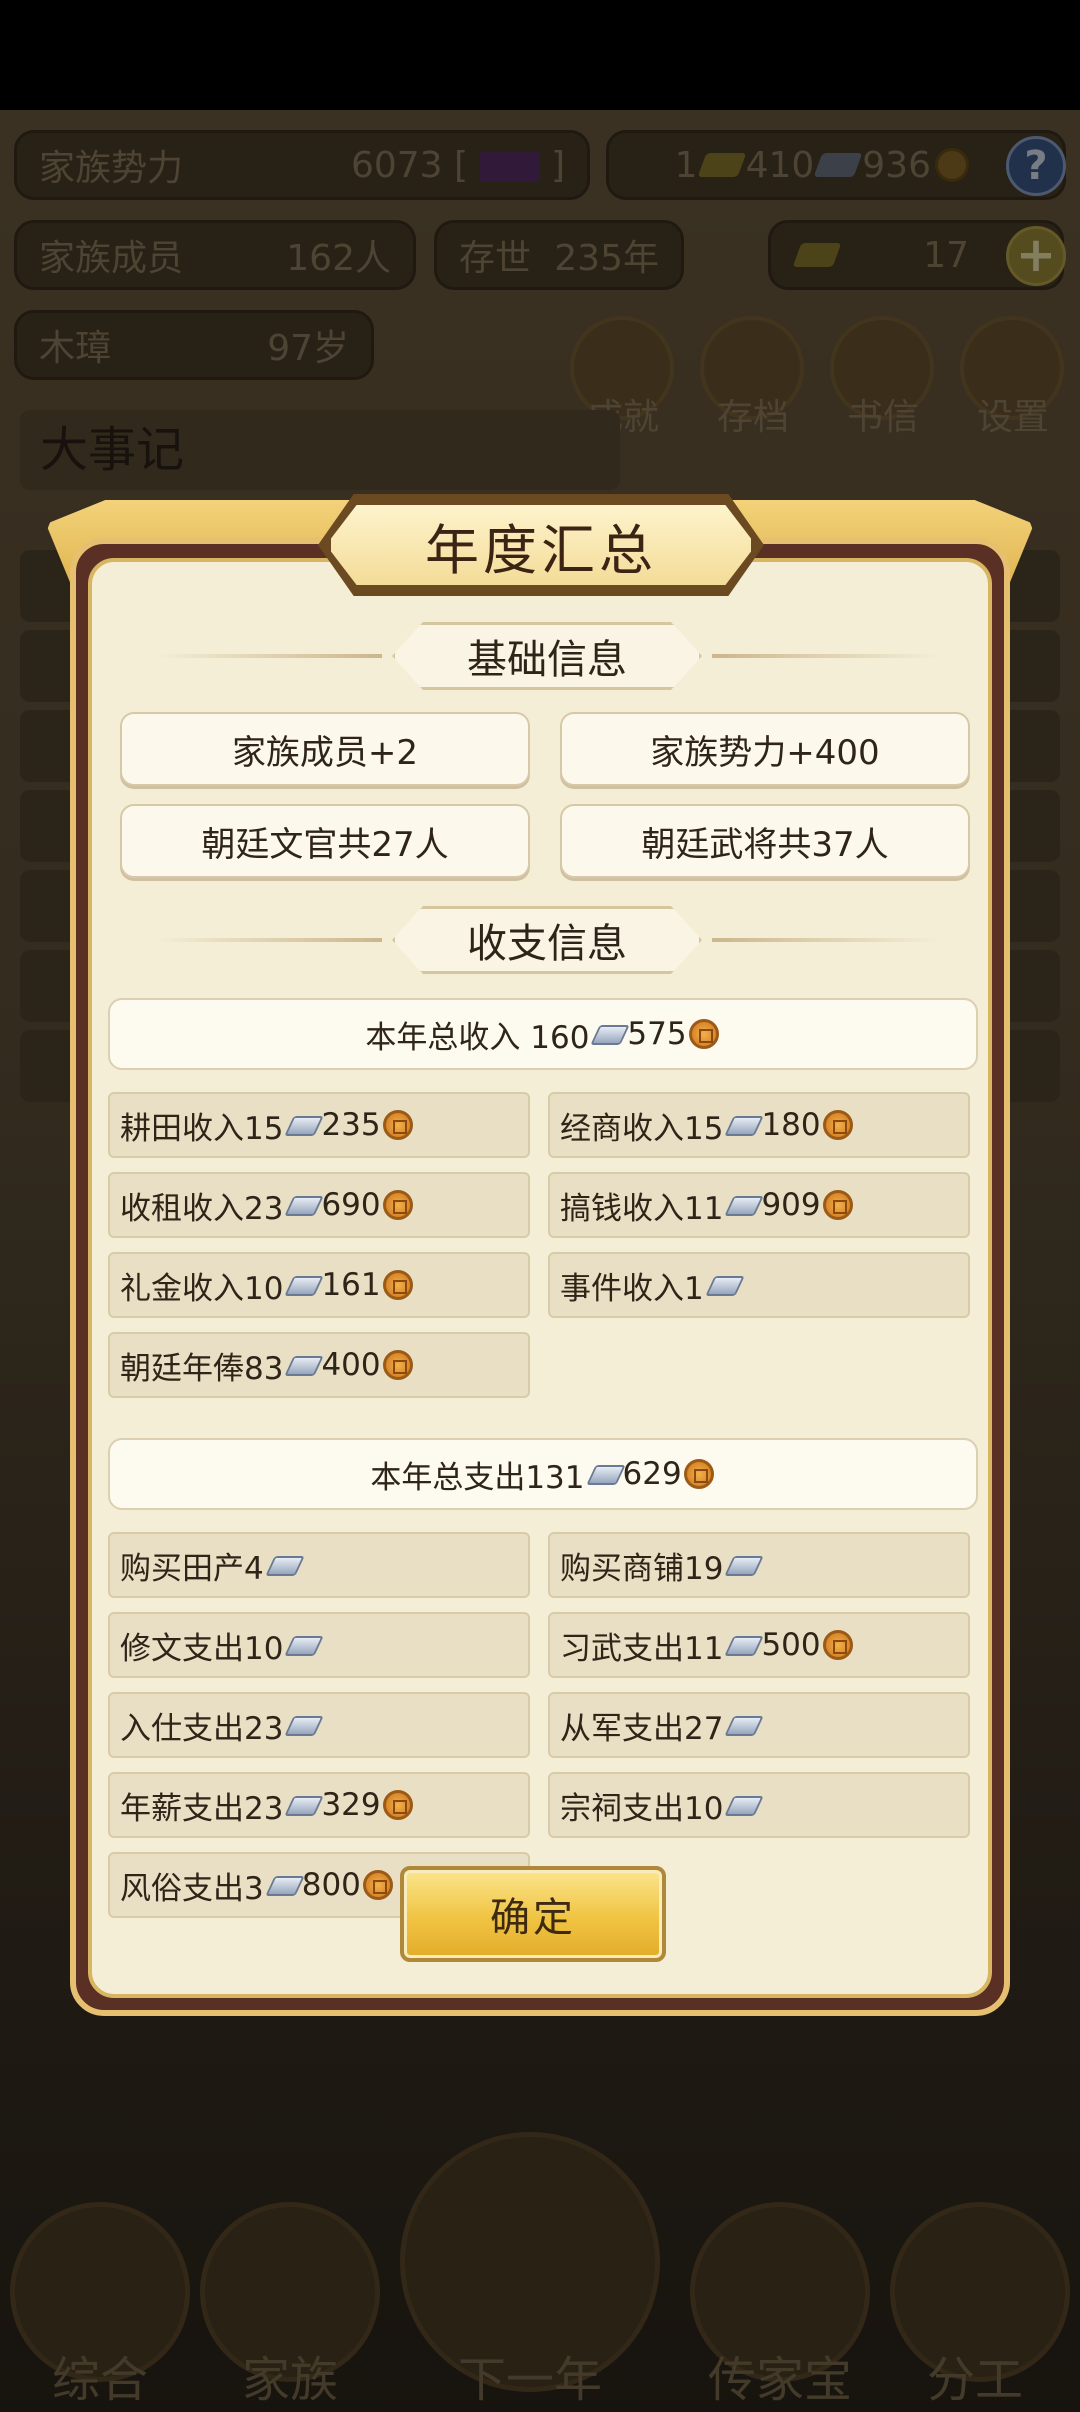  What do you see at coordinates (351, 1285) in the screenshot?
I see `income-coins: 161` at bounding box center [351, 1285].